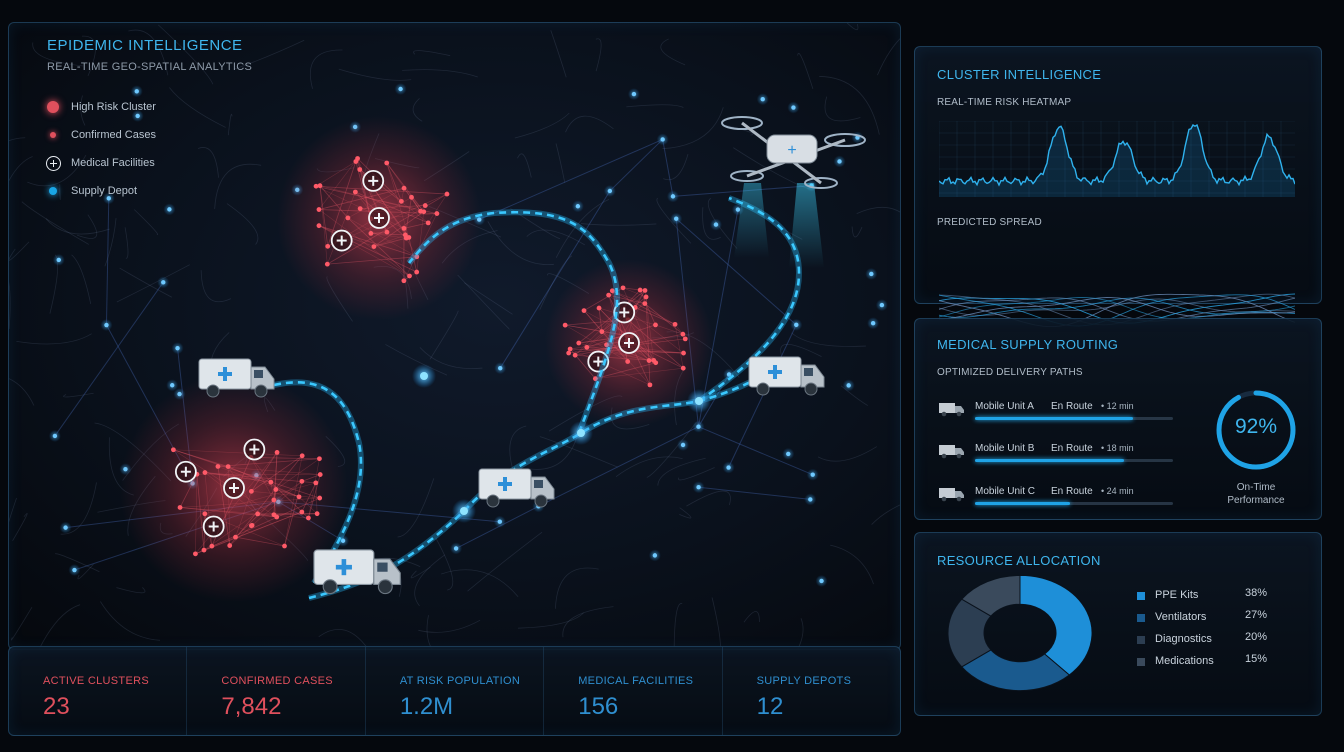 The width and height of the screenshot is (1344, 752). Describe the element at coordinates (113, 135) in the screenshot. I see `legend-label: Confirmed Cases` at that location.